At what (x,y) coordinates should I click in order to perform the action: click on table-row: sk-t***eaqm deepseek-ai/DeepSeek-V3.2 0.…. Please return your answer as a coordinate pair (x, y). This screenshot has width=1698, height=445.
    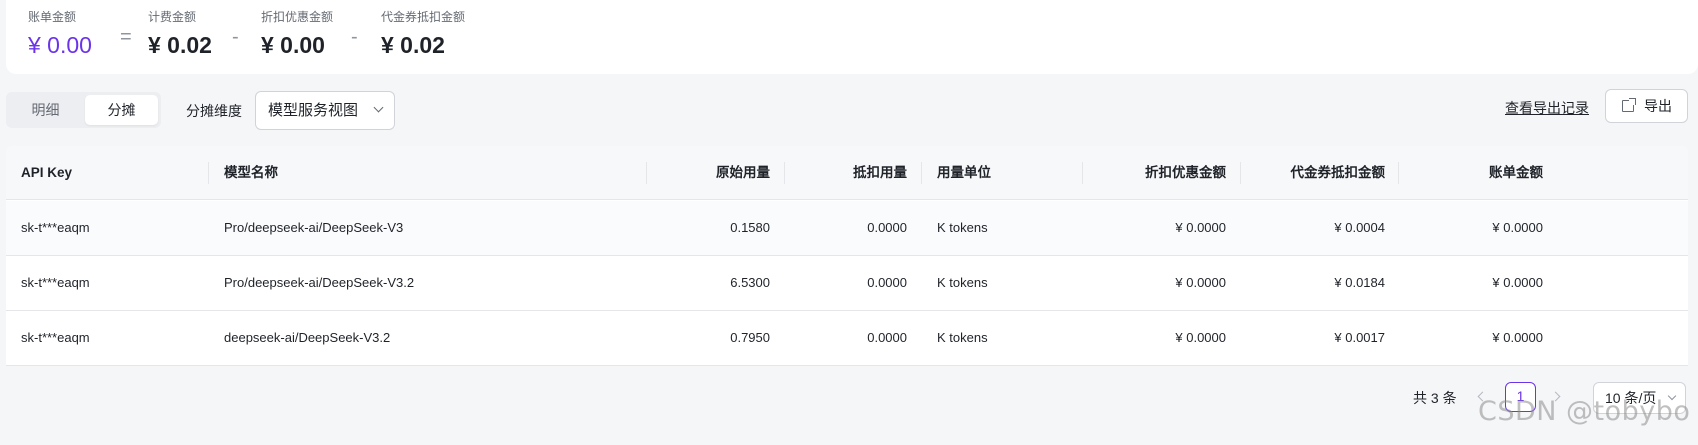
    Looking at the image, I should click on (847, 338).